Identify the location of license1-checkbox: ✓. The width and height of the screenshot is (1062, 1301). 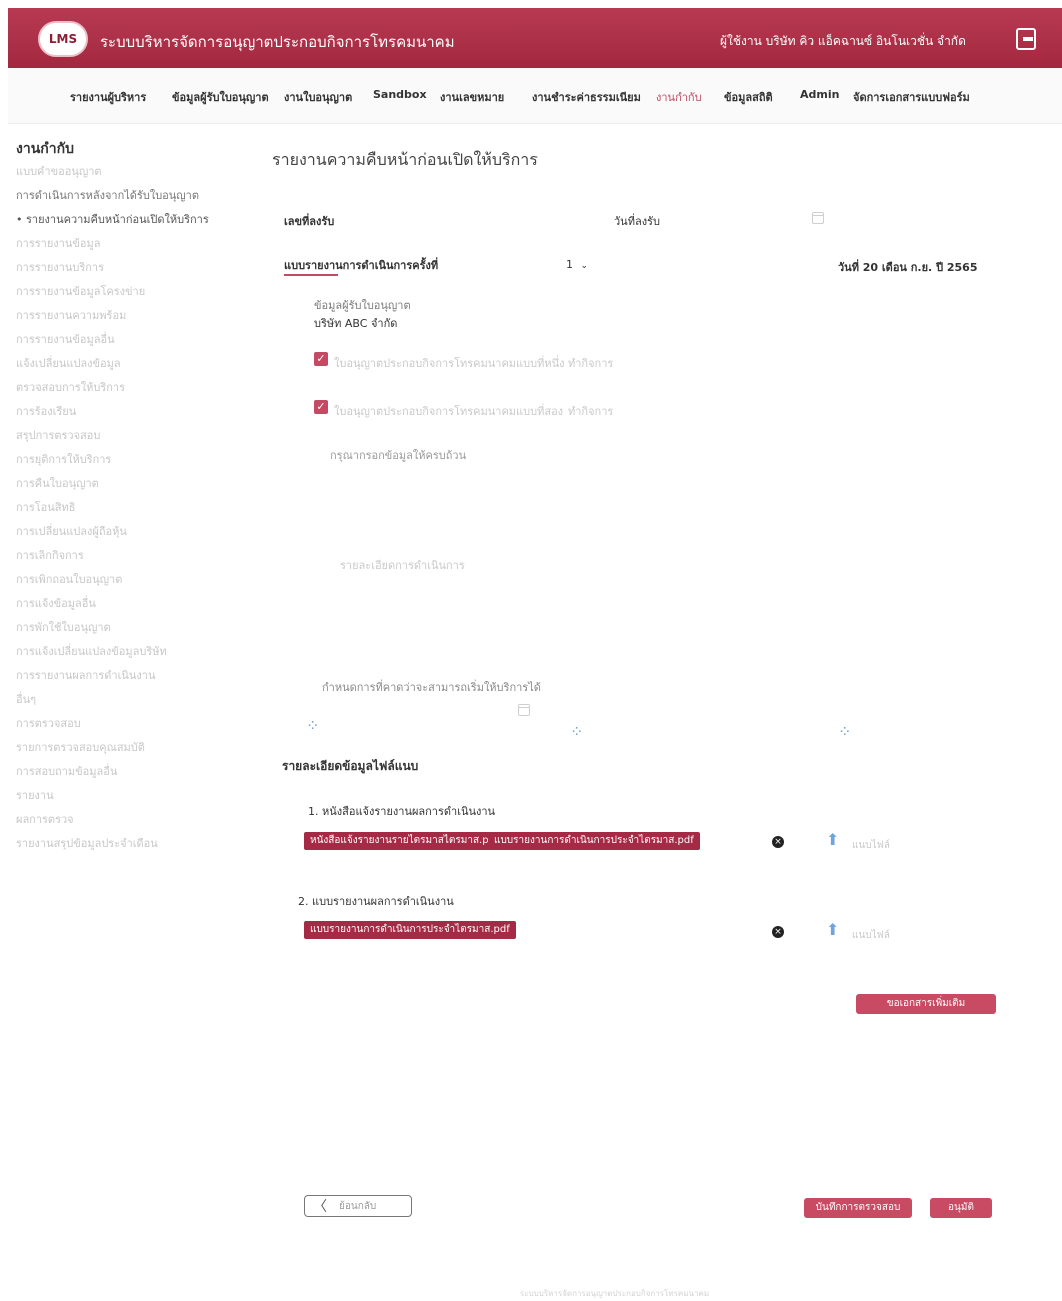
(321, 359).